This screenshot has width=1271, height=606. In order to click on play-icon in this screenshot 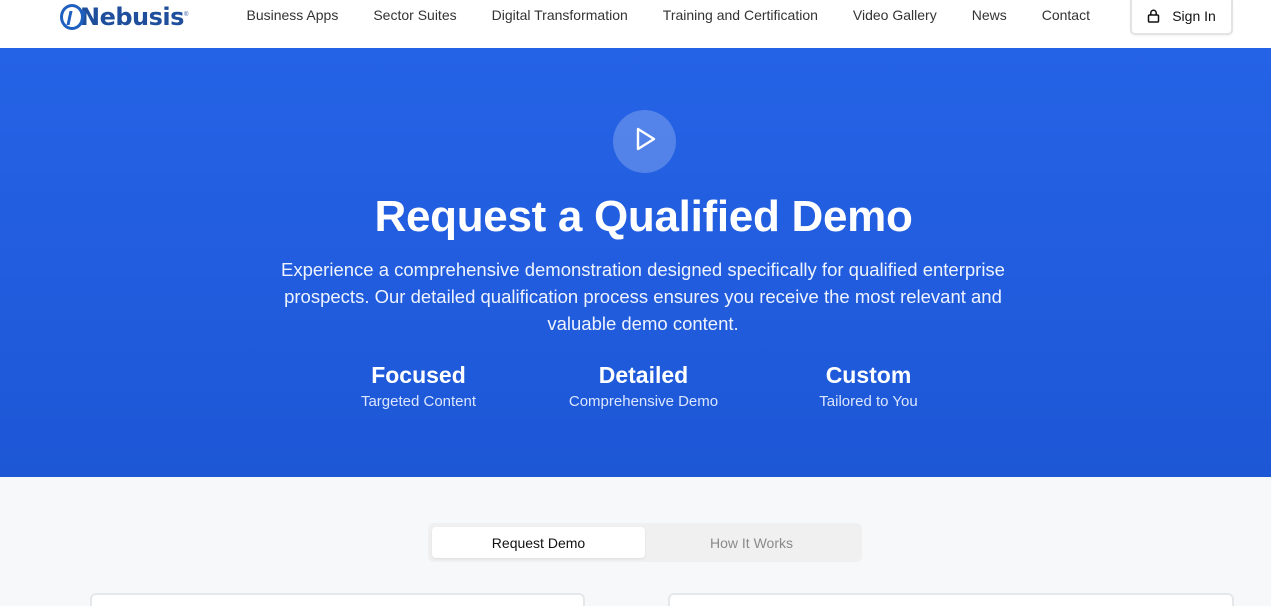, I will do `click(645, 141)`.